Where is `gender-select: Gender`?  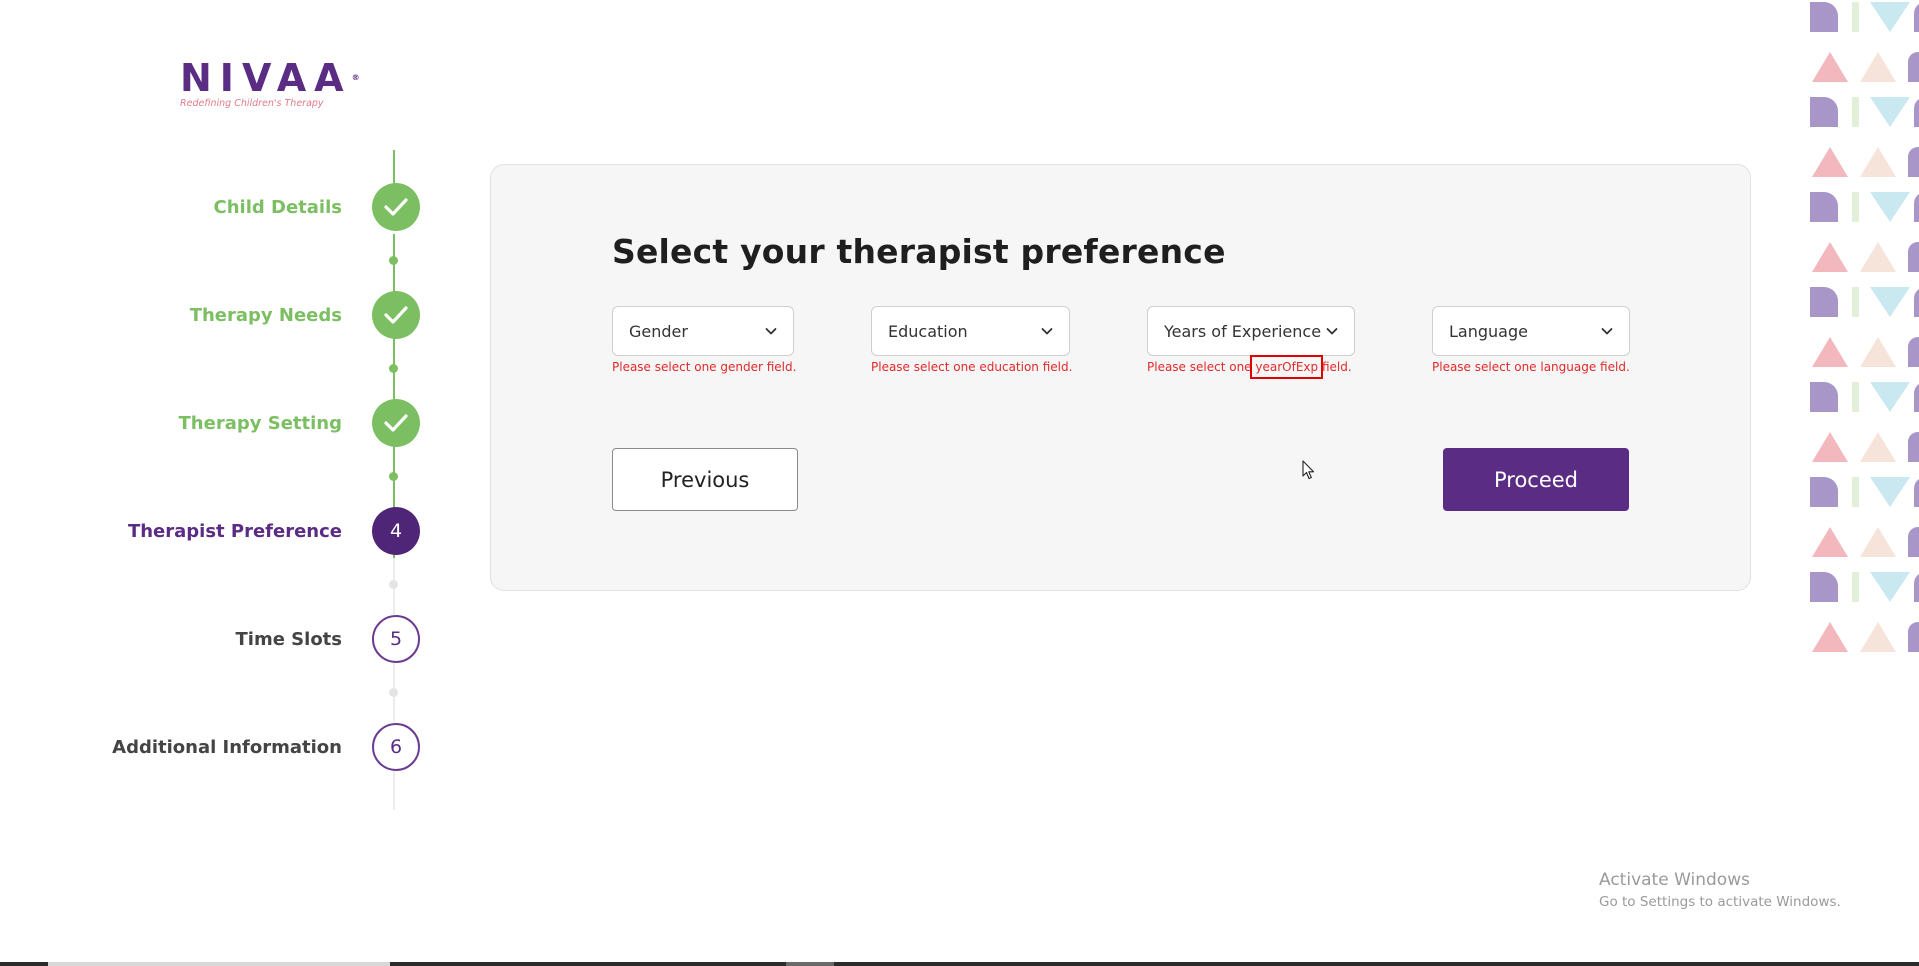 gender-select: Gender is located at coordinates (703, 331).